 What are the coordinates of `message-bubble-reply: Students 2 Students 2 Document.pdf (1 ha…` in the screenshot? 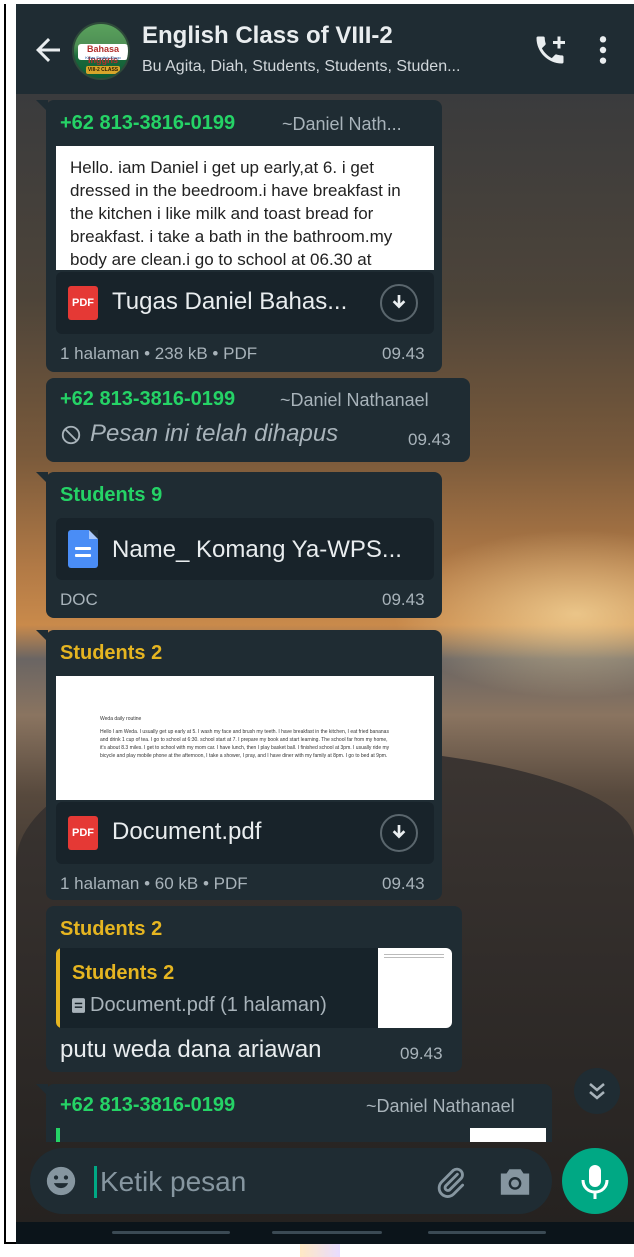 It's located at (254, 989).